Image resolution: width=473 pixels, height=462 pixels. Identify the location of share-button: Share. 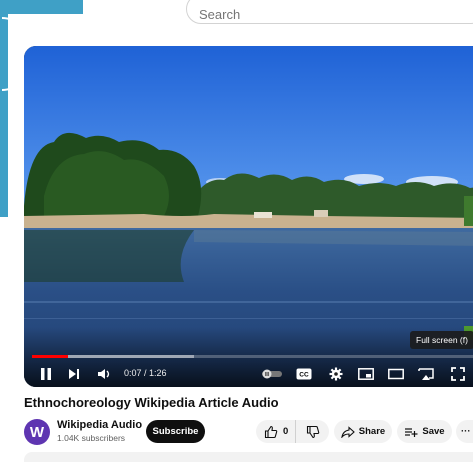
(363, 431).